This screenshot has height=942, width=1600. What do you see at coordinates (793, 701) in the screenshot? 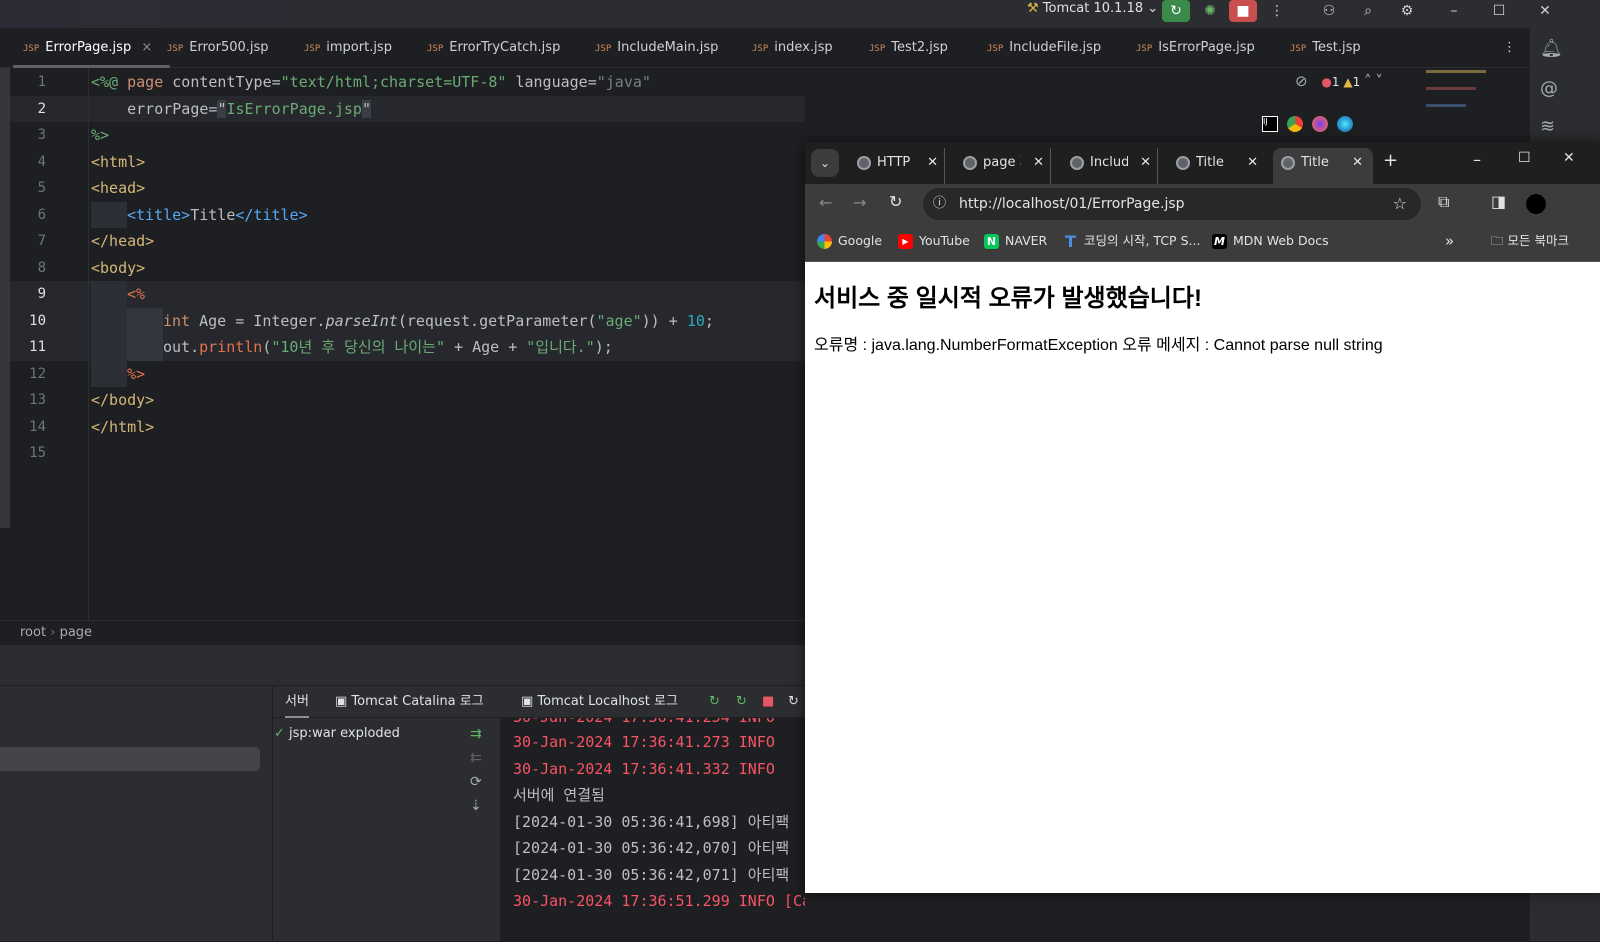
I see `update-icon: ↻` at bounding box center [793, 701].